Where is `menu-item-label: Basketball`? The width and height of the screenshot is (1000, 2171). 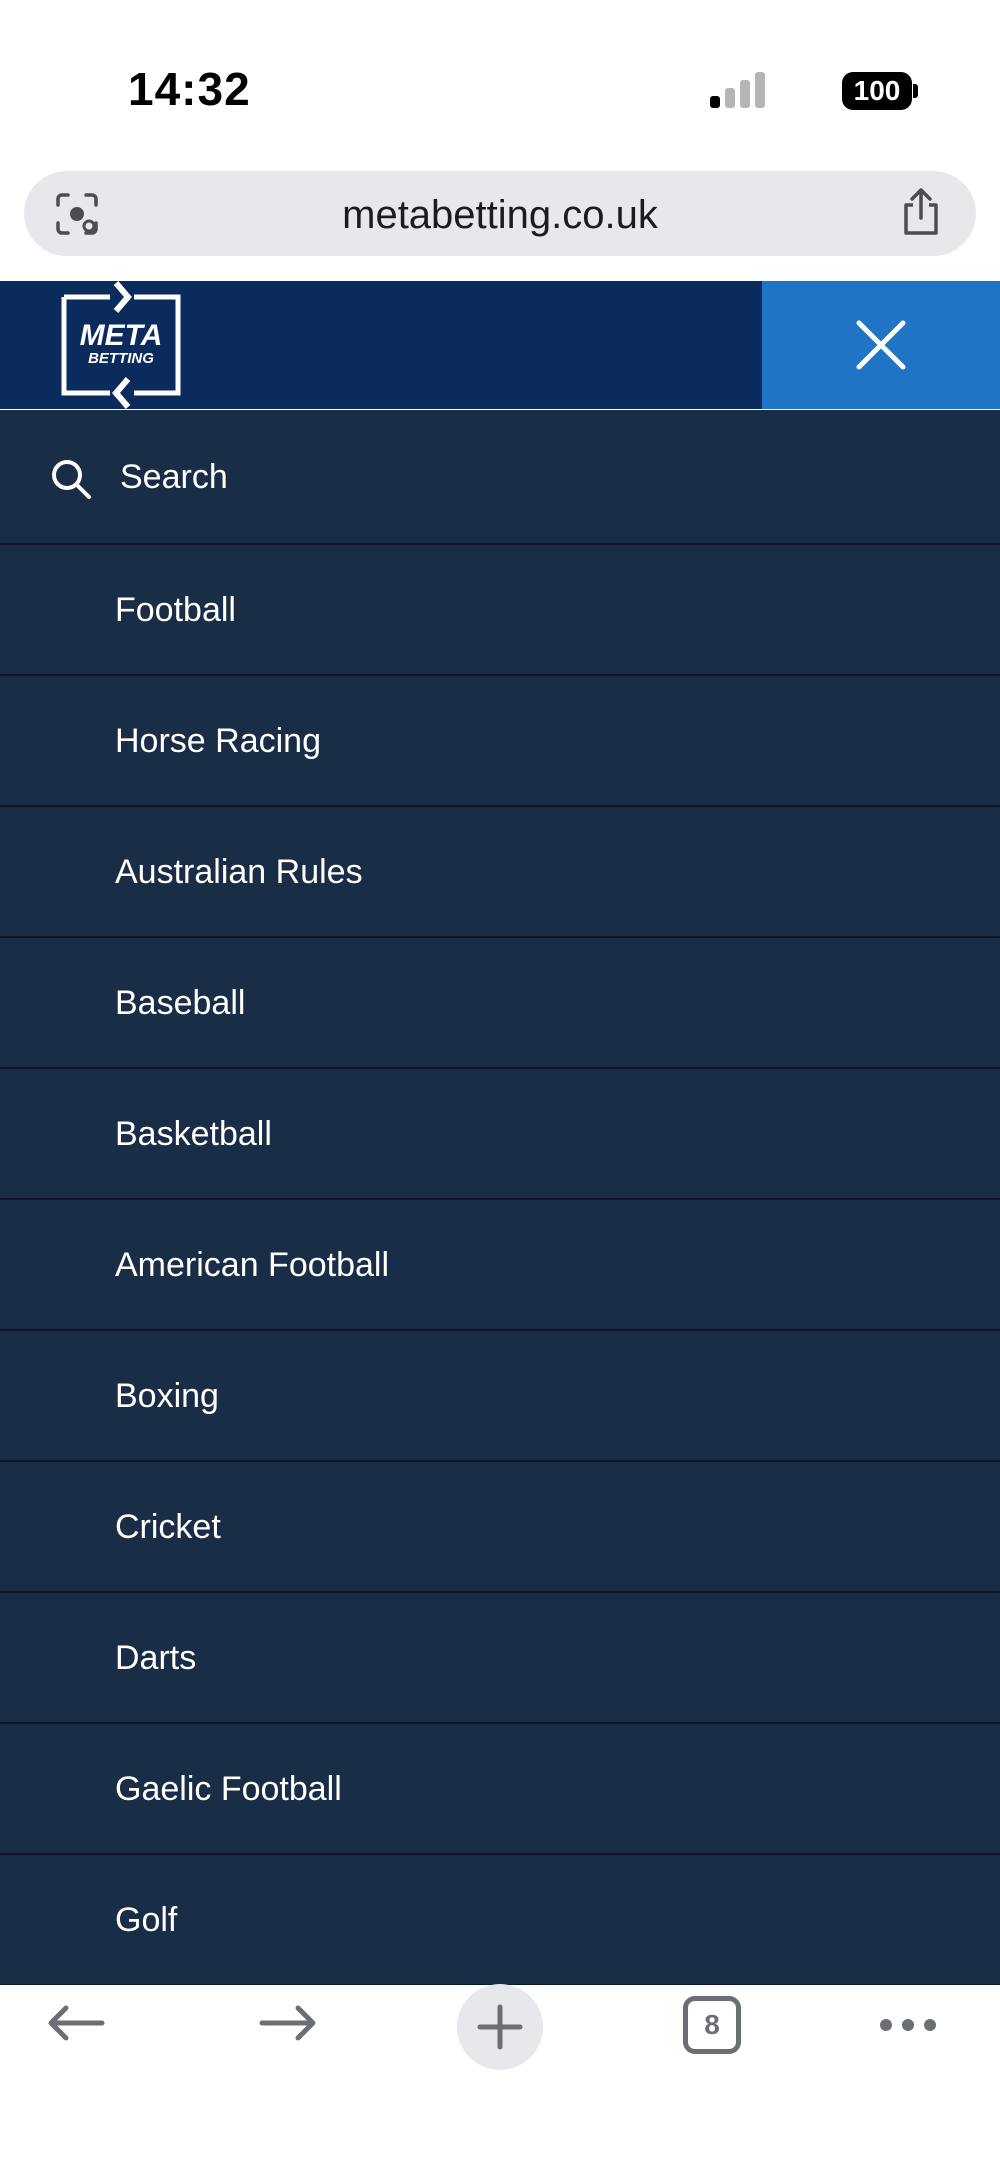
menu-item-label: Basketball is located at coordinates (193, 1134).